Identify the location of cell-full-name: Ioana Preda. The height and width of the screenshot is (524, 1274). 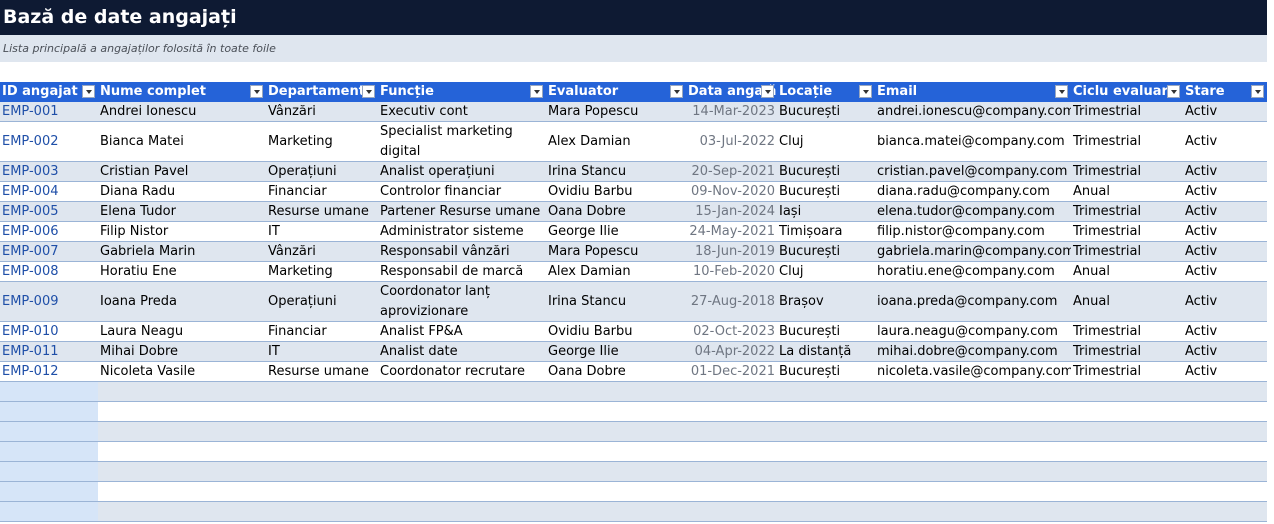
(182, 301).